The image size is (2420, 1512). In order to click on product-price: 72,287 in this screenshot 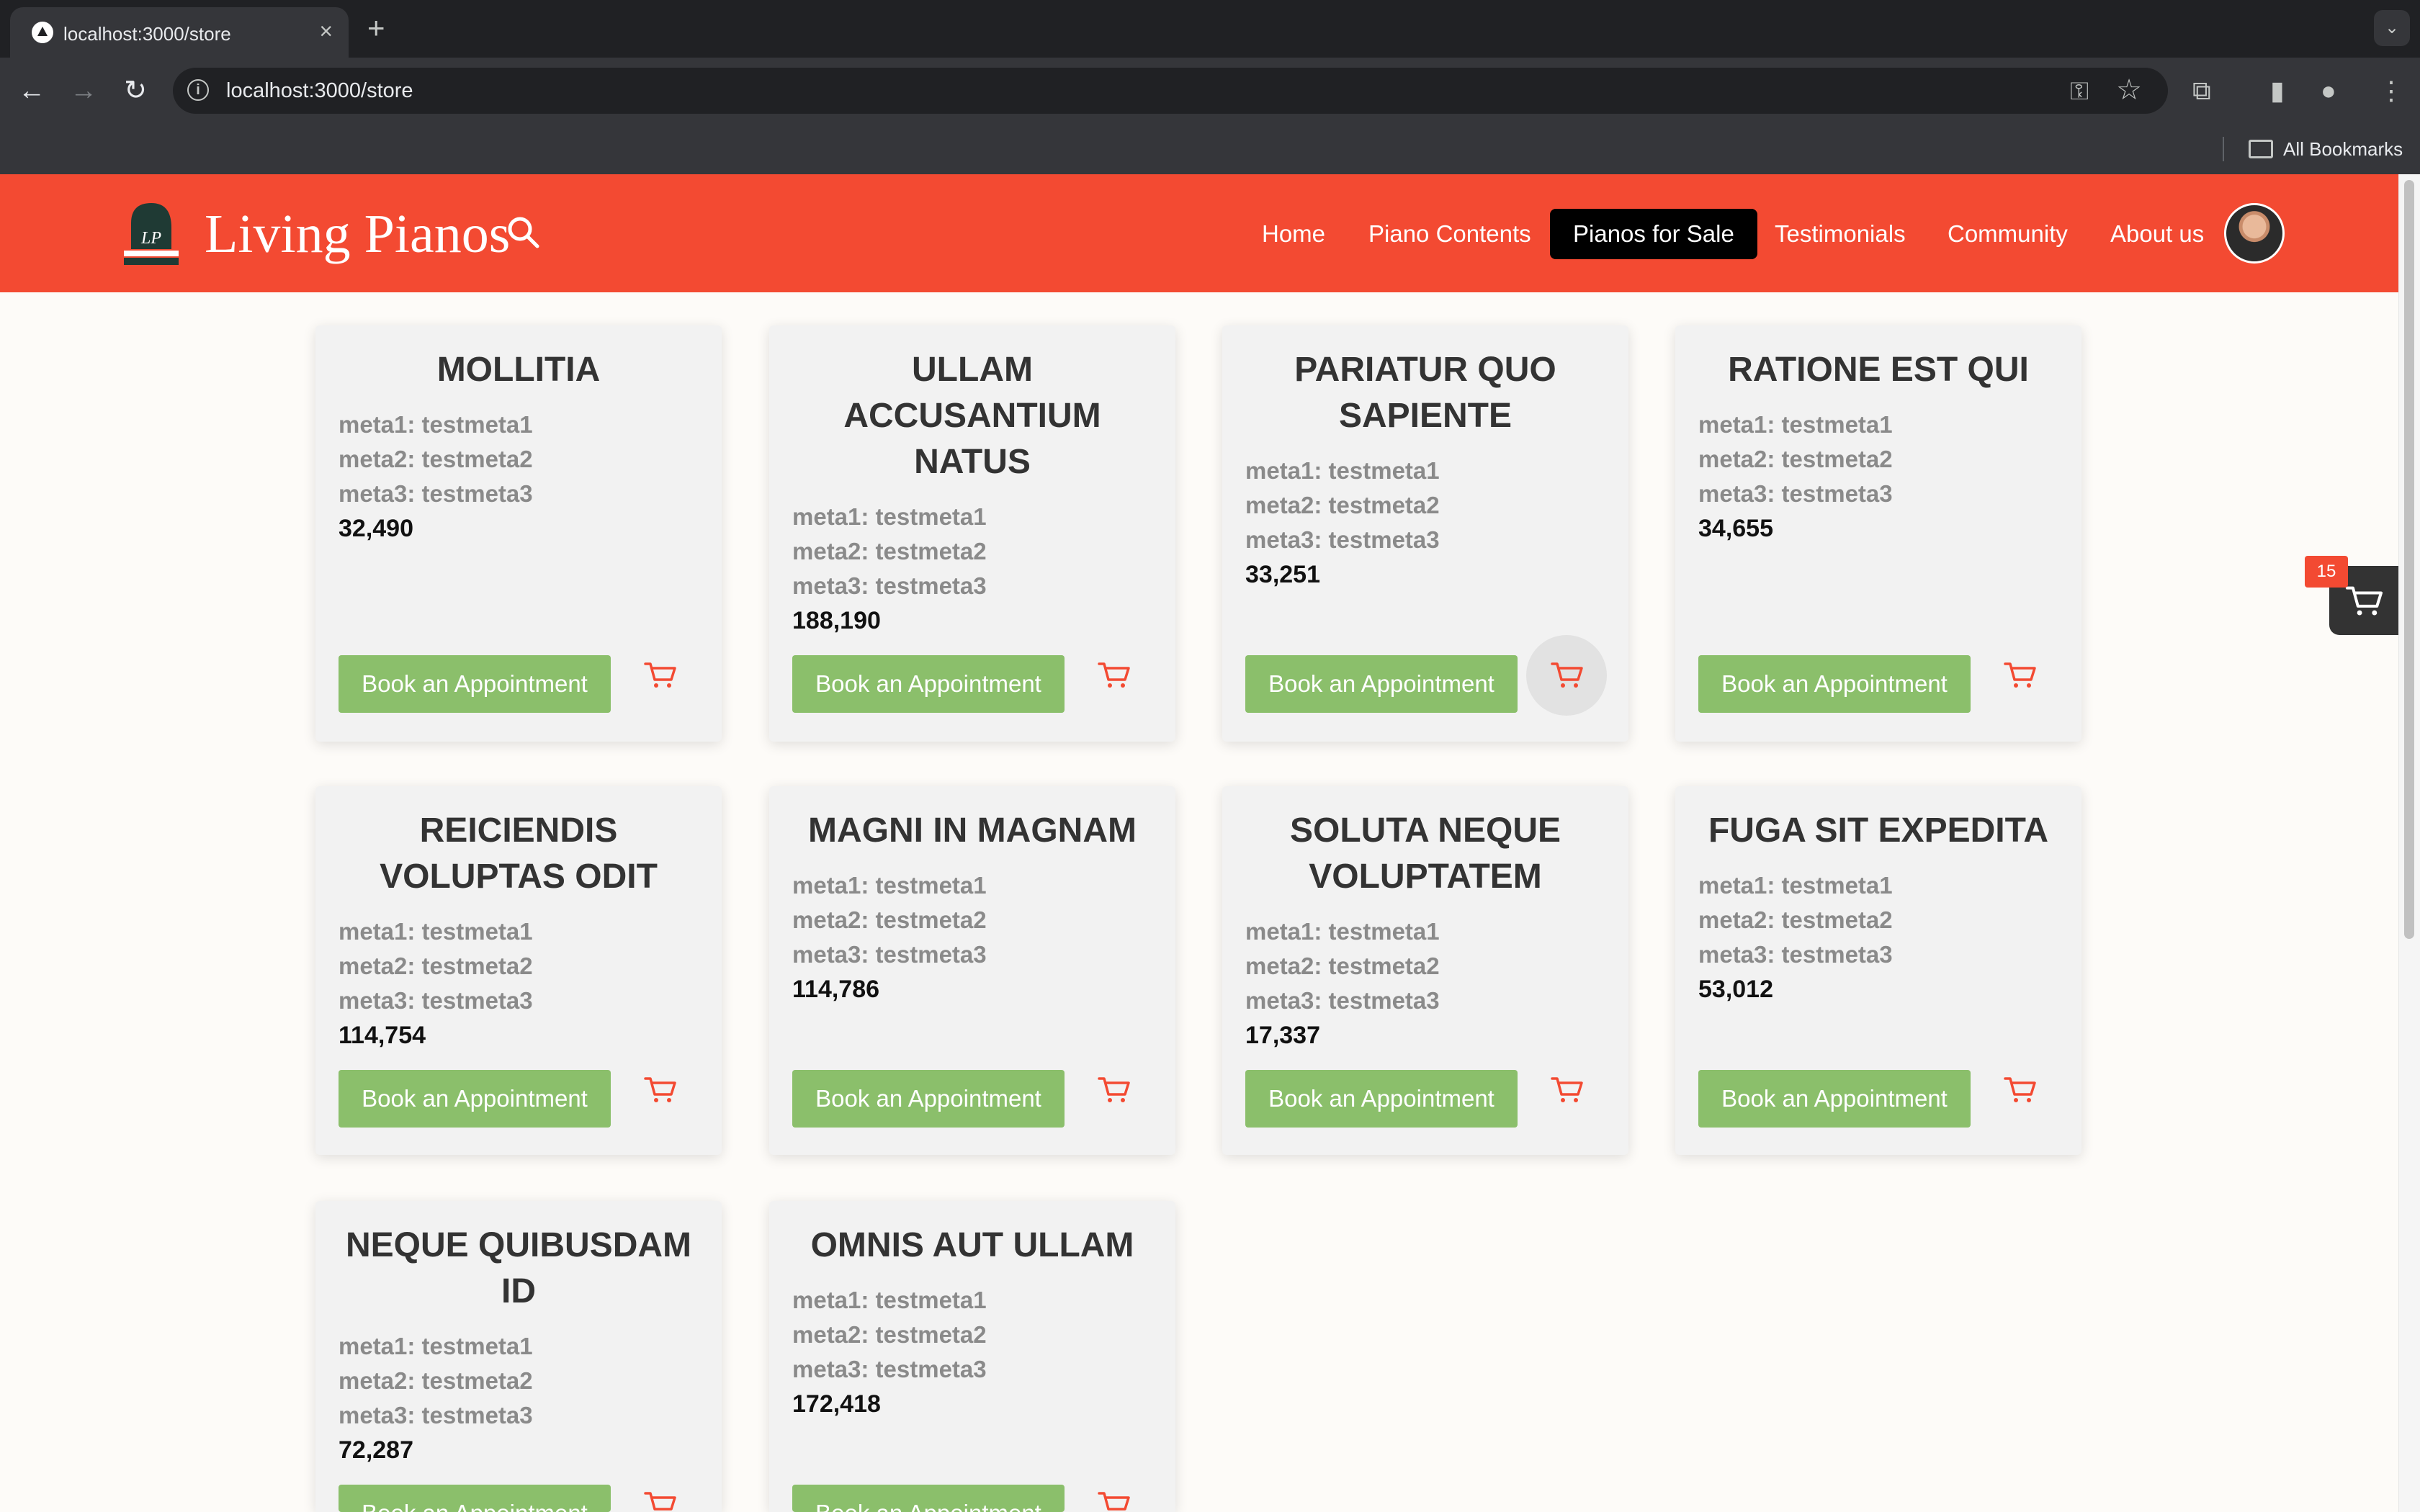, I will do `click(376, 1450)`.